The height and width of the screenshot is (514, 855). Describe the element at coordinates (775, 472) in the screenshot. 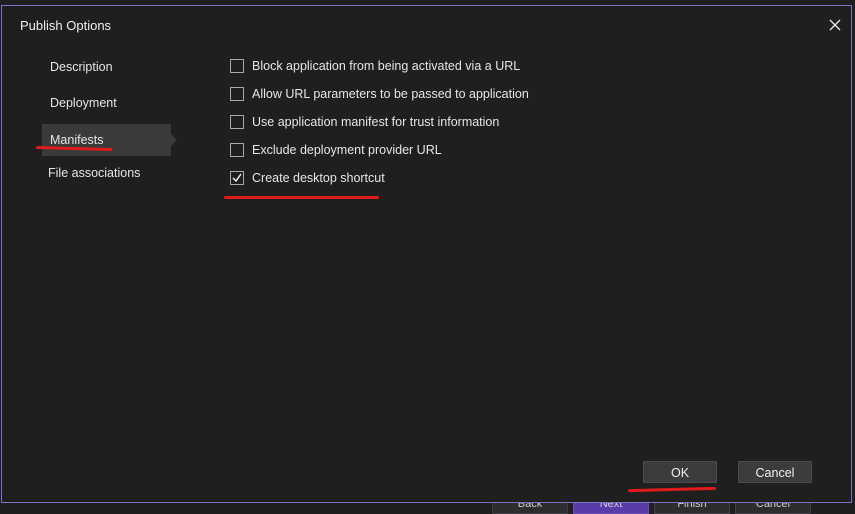

I see `cancel-button: Cancel` at that location.